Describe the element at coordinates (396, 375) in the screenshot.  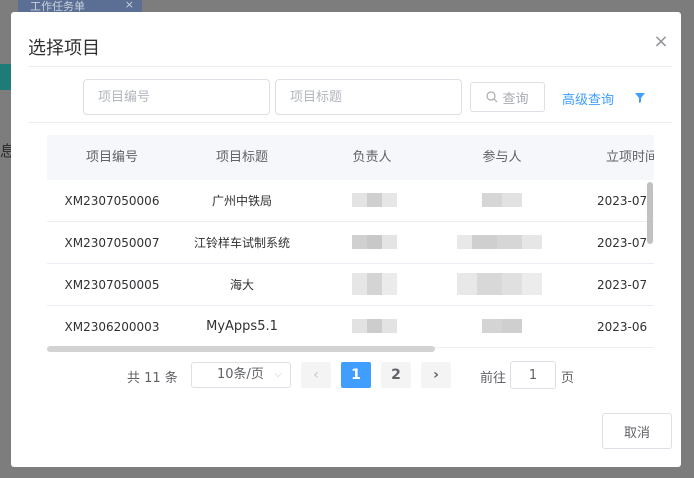
I see `page-2-button: 2` at that location.